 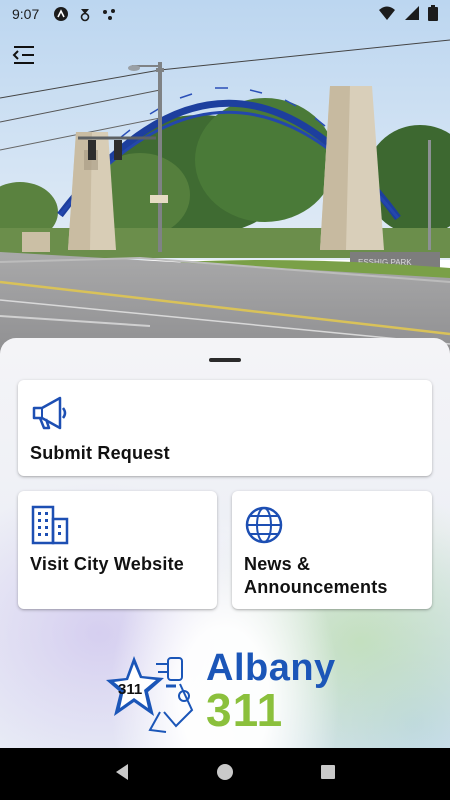 I want to click on wifi-icon, so click(x=387, y=14).